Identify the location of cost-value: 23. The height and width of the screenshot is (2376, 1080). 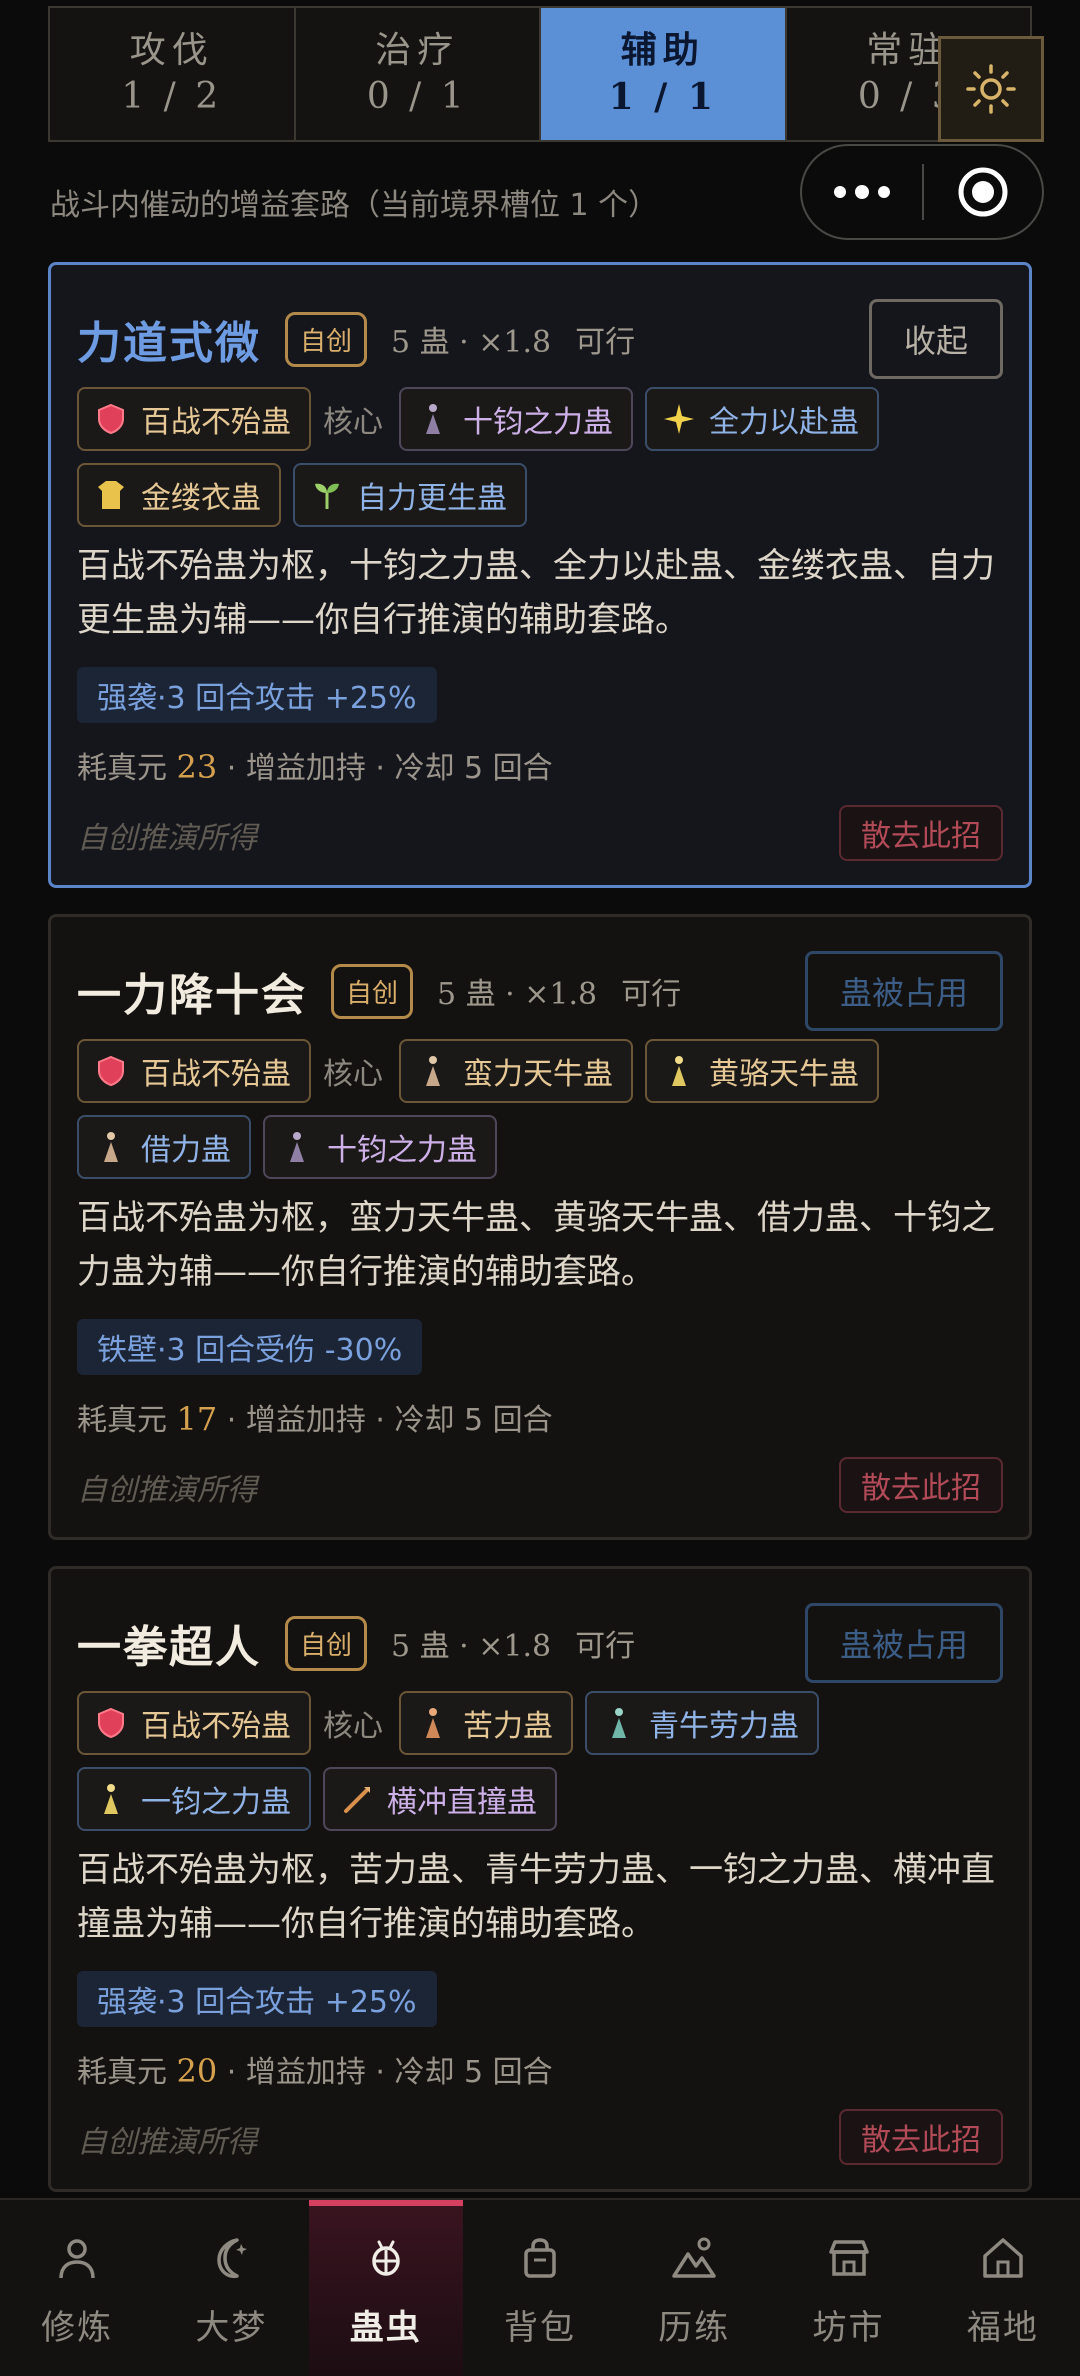
(197, 767).